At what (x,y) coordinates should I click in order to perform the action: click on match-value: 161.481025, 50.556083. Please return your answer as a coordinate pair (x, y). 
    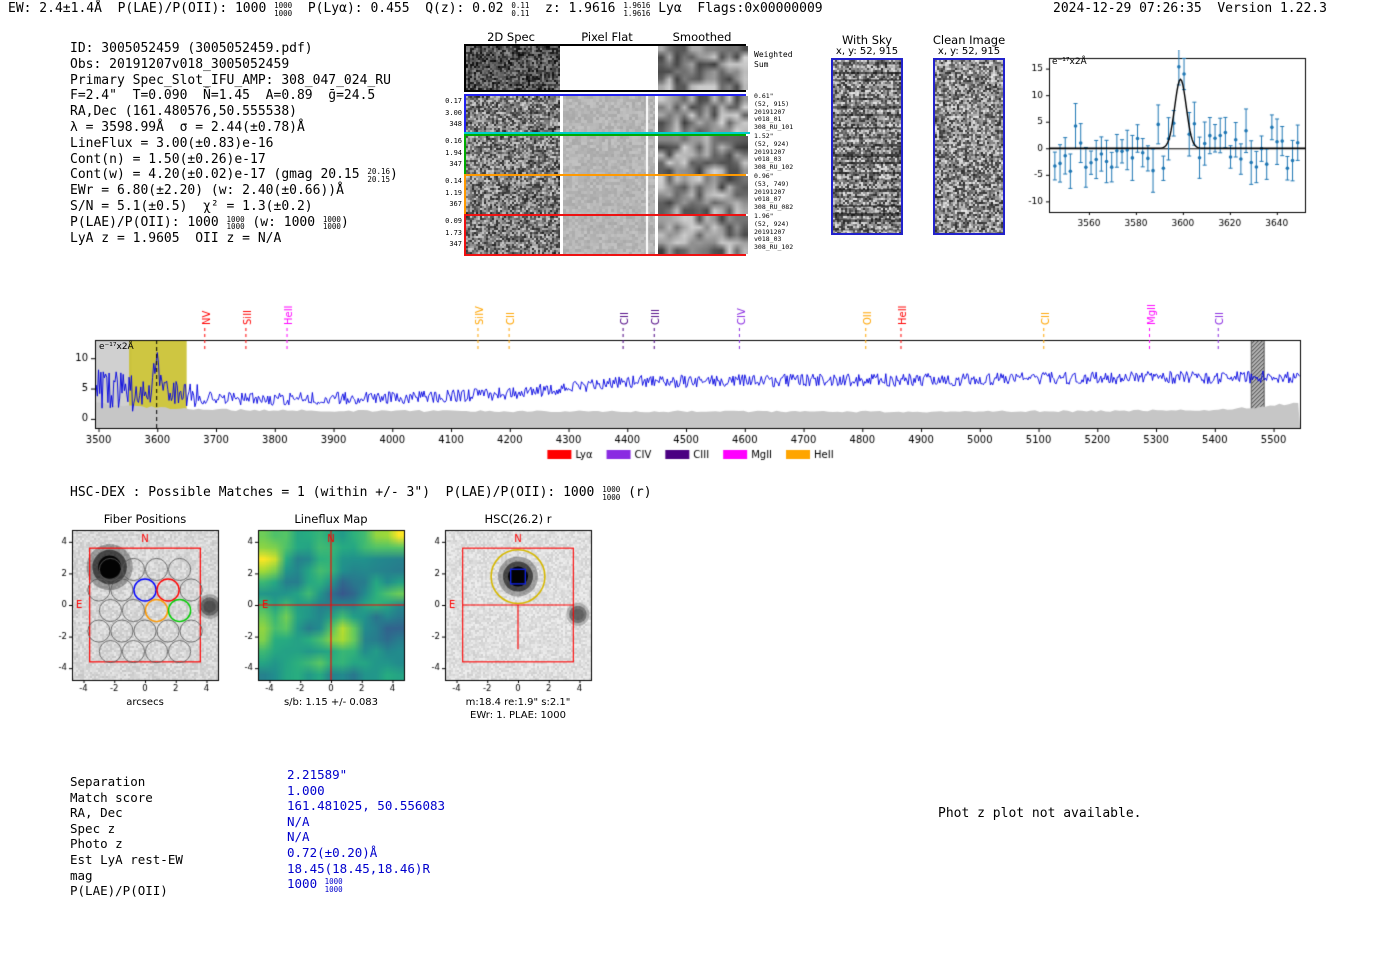
    Looking at the image, I should click on (366, 806).